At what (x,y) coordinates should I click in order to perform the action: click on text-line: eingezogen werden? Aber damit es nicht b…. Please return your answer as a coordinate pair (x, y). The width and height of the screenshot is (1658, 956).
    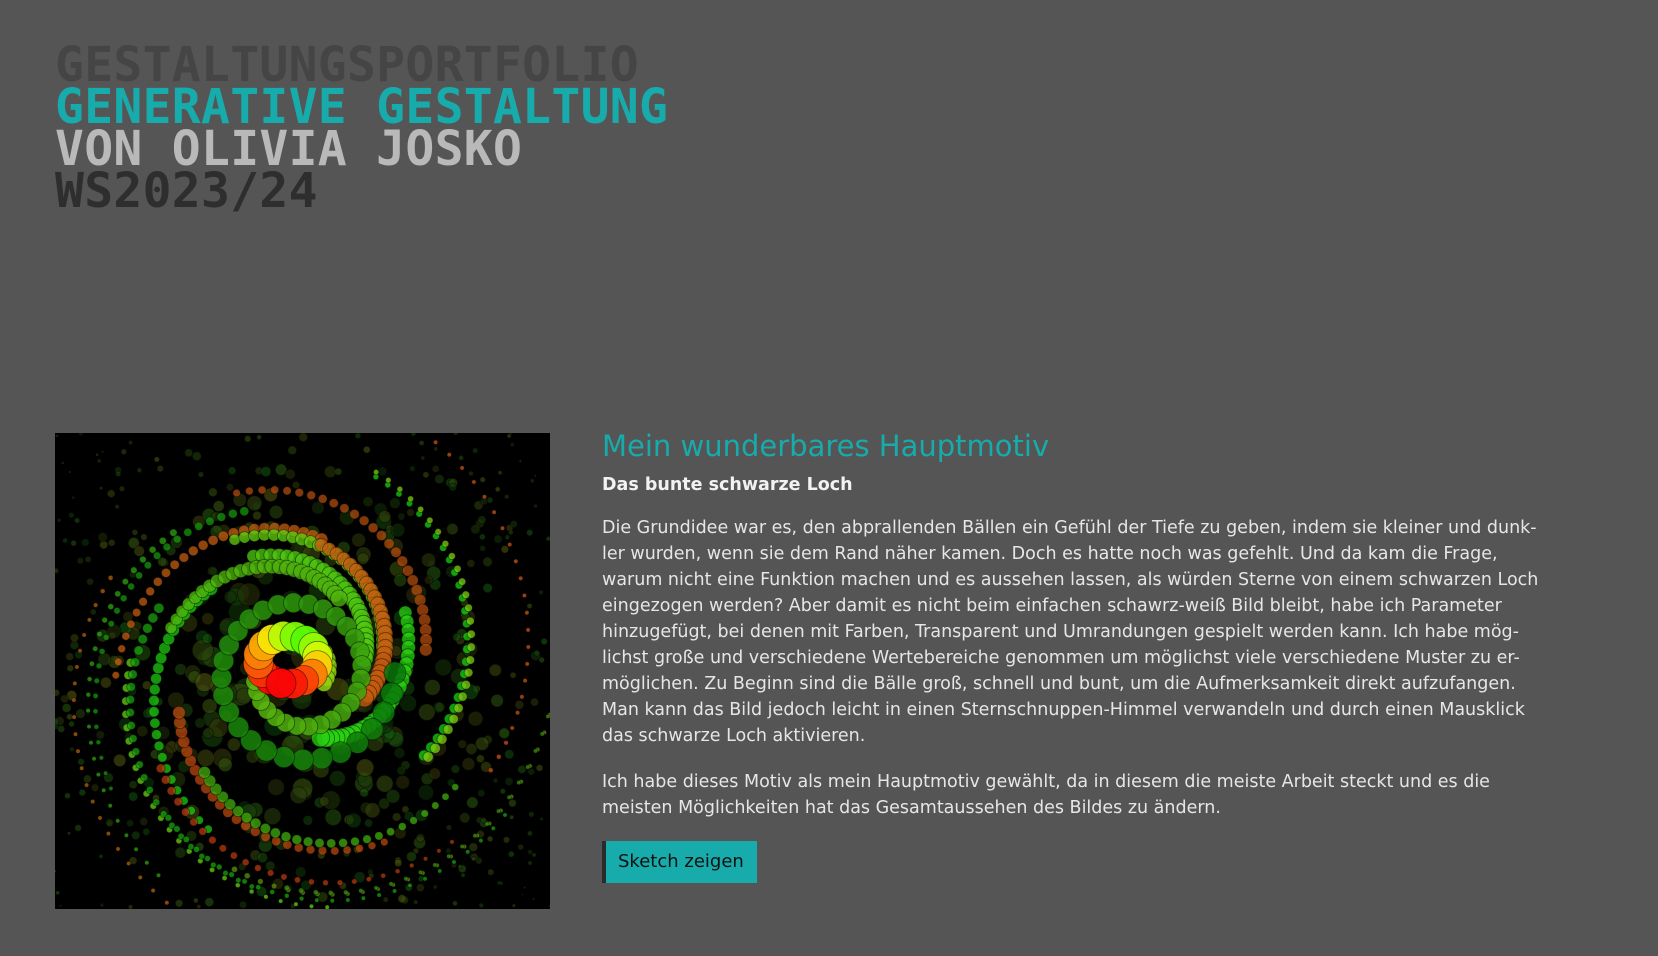
    Looking at the image, I should click on (1052, 606).